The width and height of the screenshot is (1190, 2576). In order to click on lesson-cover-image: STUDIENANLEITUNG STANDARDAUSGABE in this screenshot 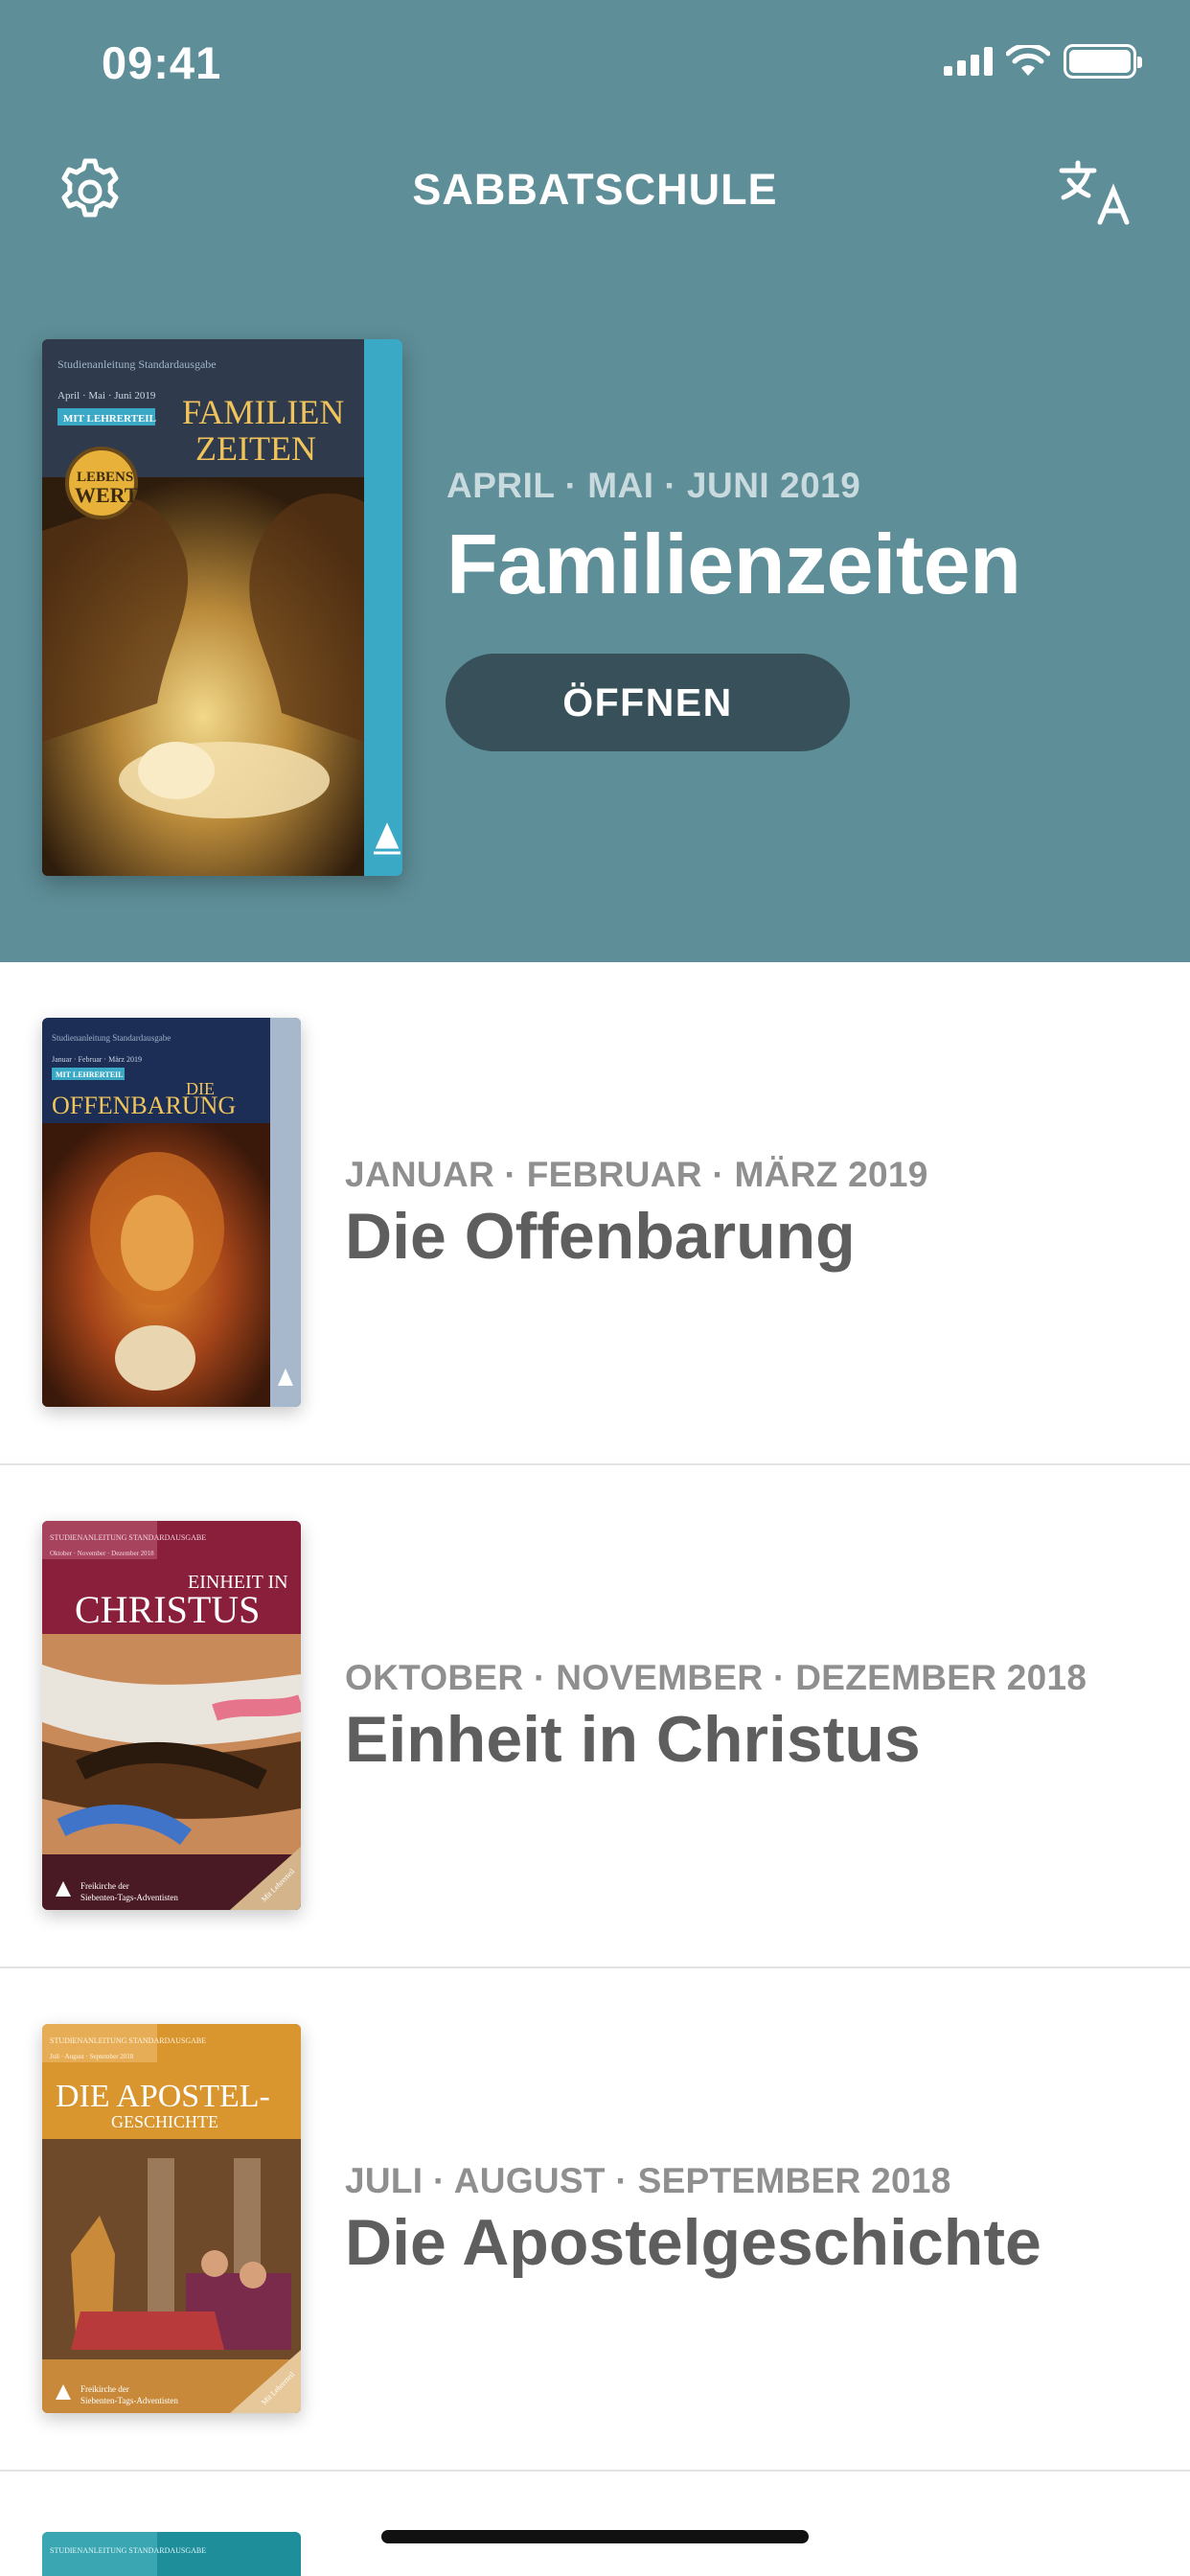, I will do `click(171, 2554)`.